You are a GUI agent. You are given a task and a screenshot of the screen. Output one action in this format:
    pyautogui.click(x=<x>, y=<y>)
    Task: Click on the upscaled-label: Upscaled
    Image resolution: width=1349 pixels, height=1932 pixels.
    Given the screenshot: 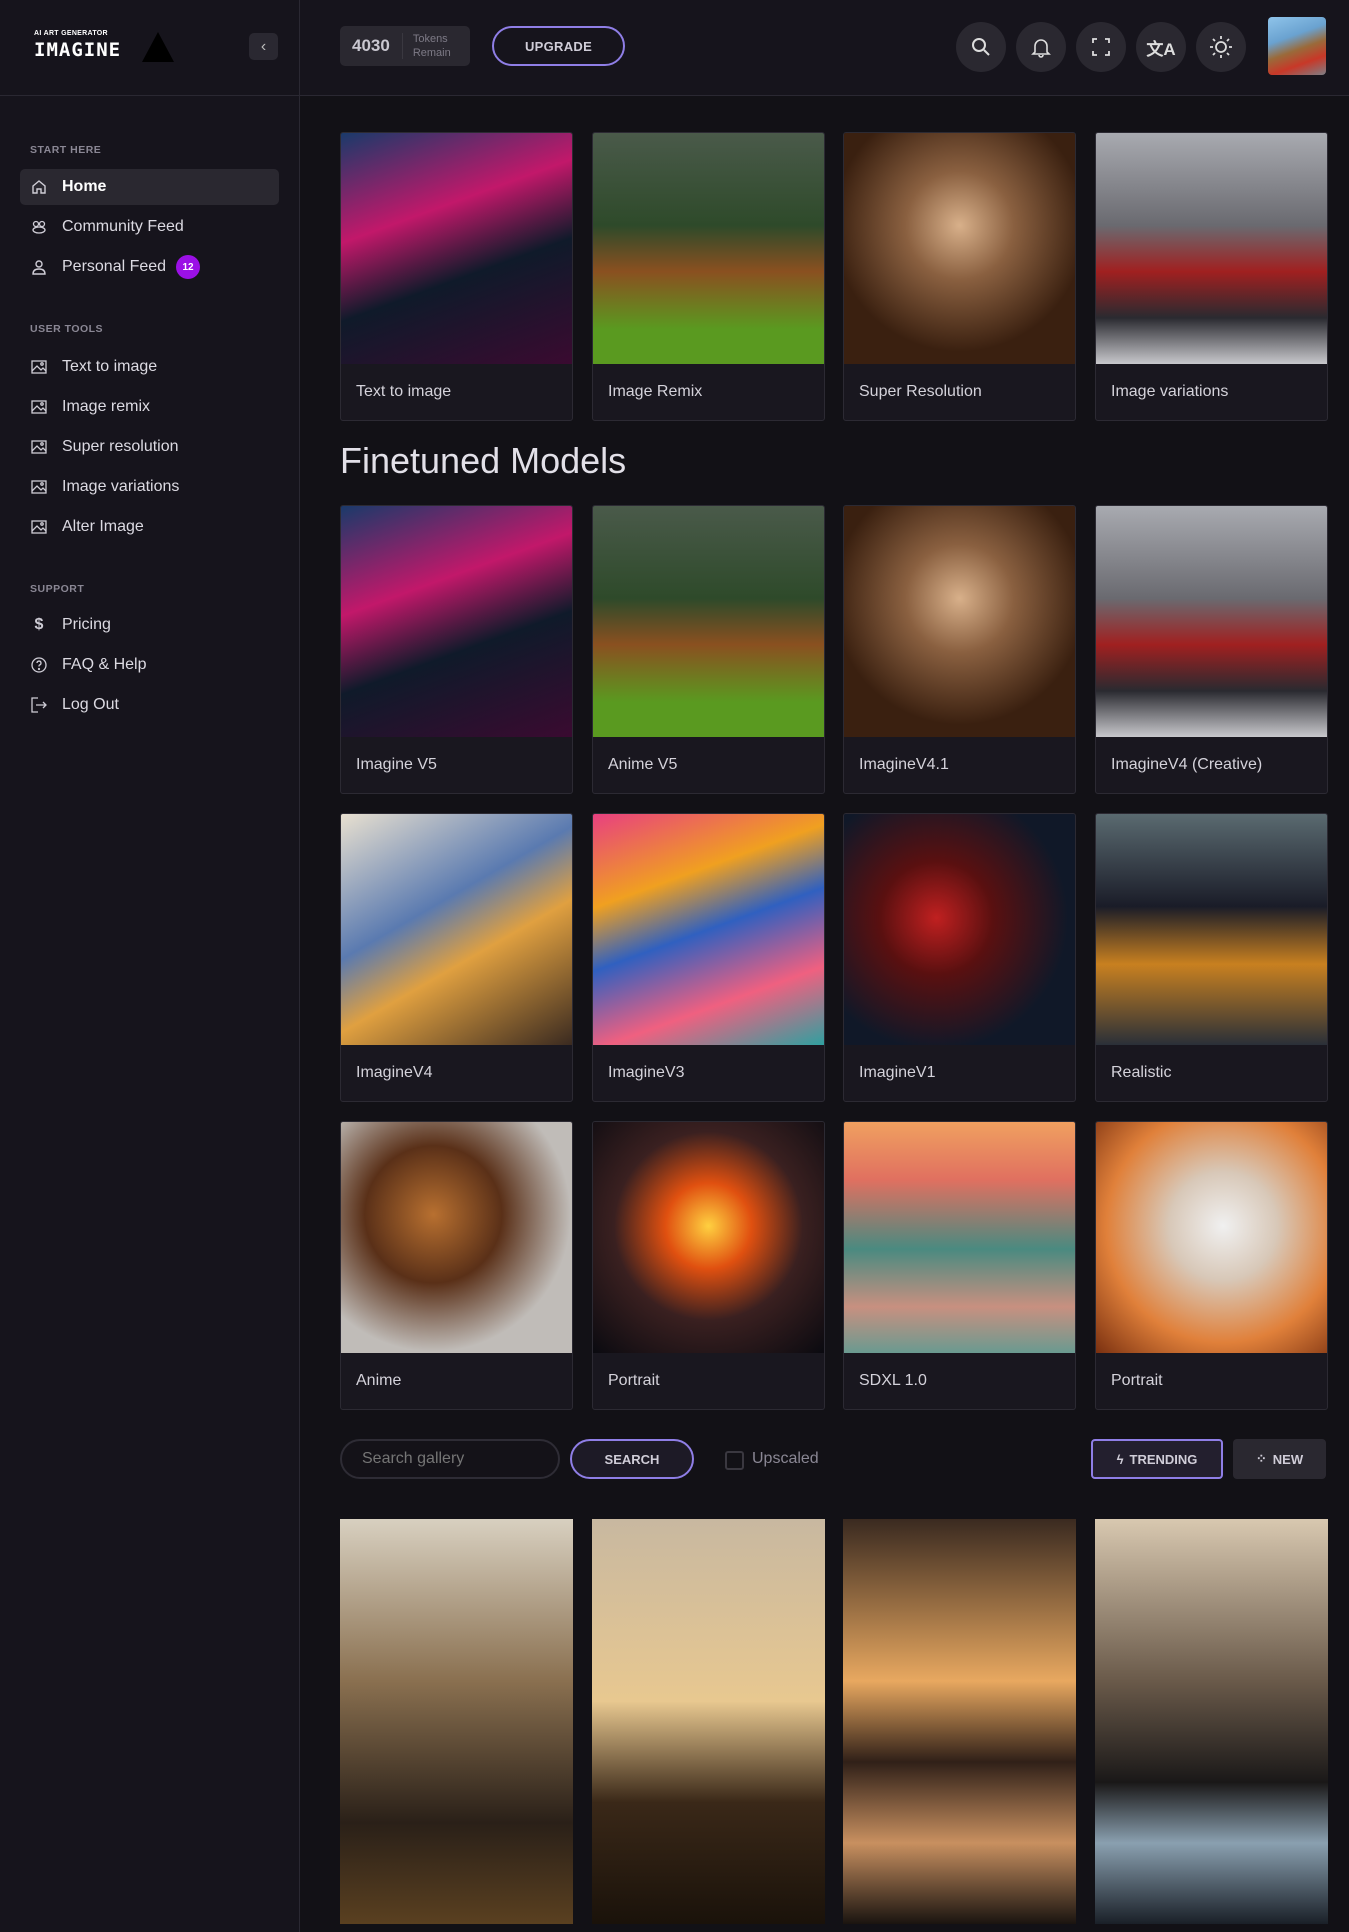 What is the action you would take?
    pyautogui.click(x=785, y=1458)
    